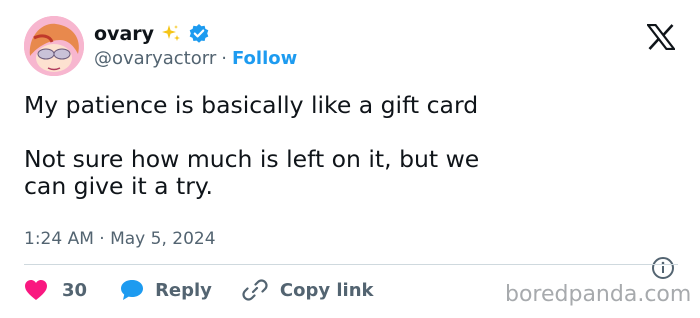 The height and width of the screenshot is (318, 700). I want to click on avatar, so click(54, 46).